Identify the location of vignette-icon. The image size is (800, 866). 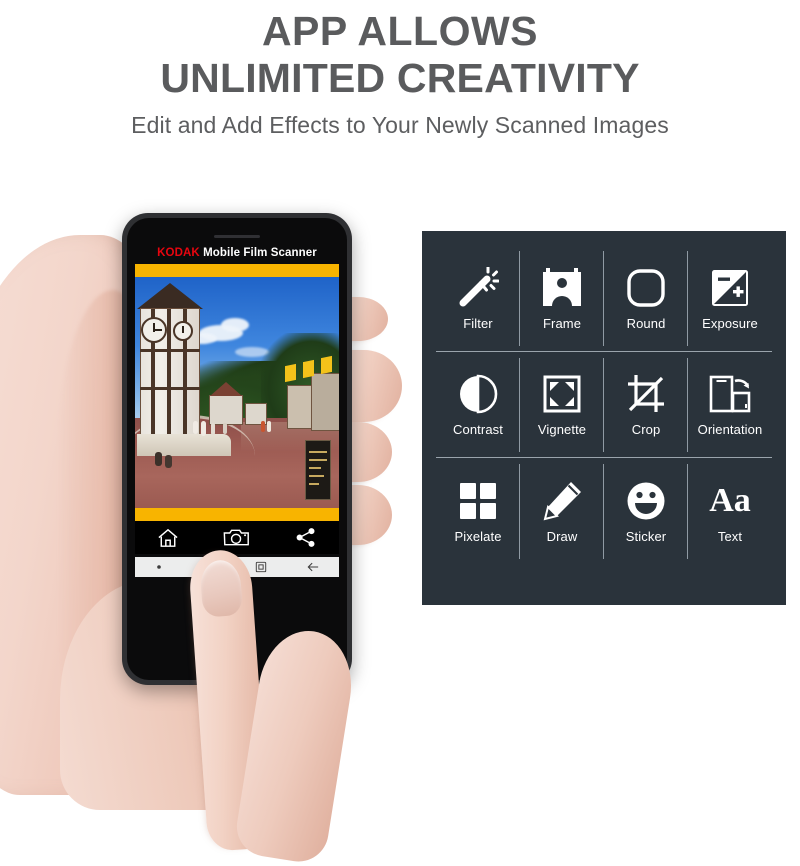
(562, 394).